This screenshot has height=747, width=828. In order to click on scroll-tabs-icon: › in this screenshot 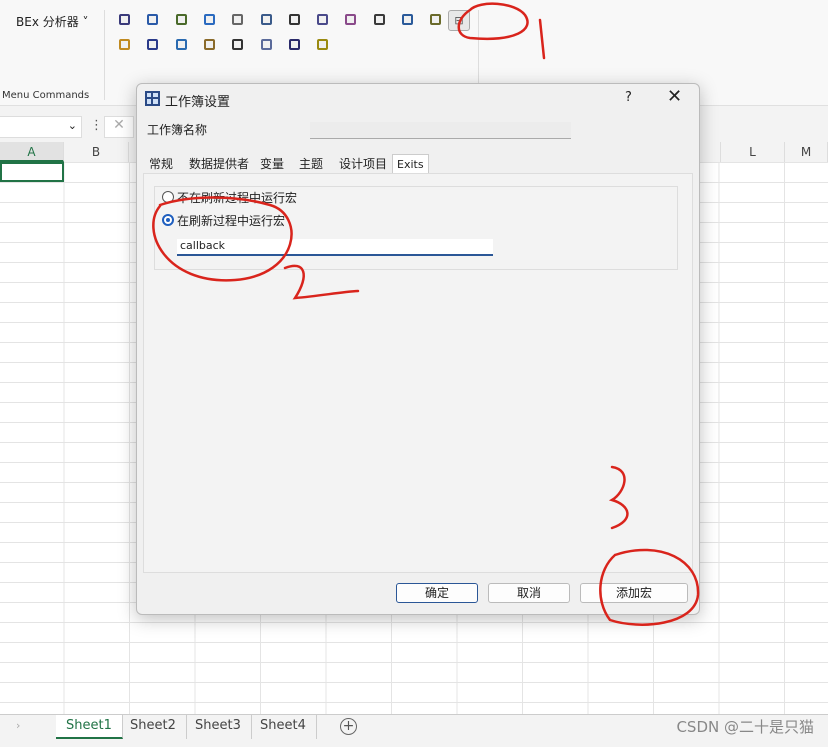, I will do `click(18, 725)`.